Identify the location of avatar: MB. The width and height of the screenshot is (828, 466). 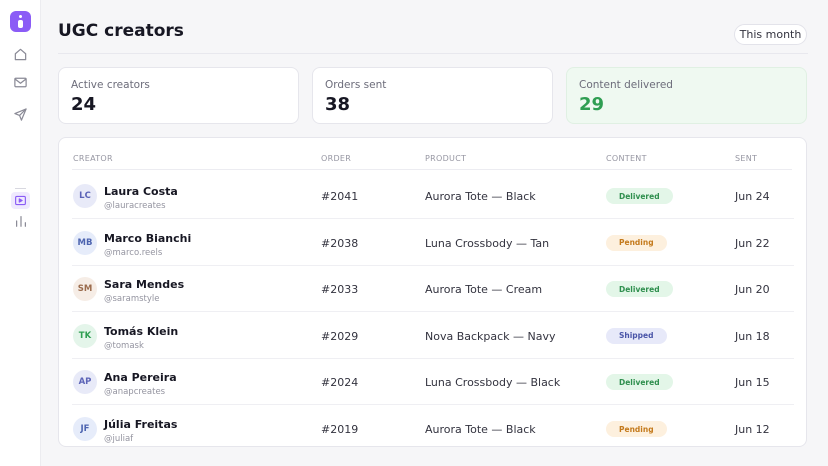
(85, 242).